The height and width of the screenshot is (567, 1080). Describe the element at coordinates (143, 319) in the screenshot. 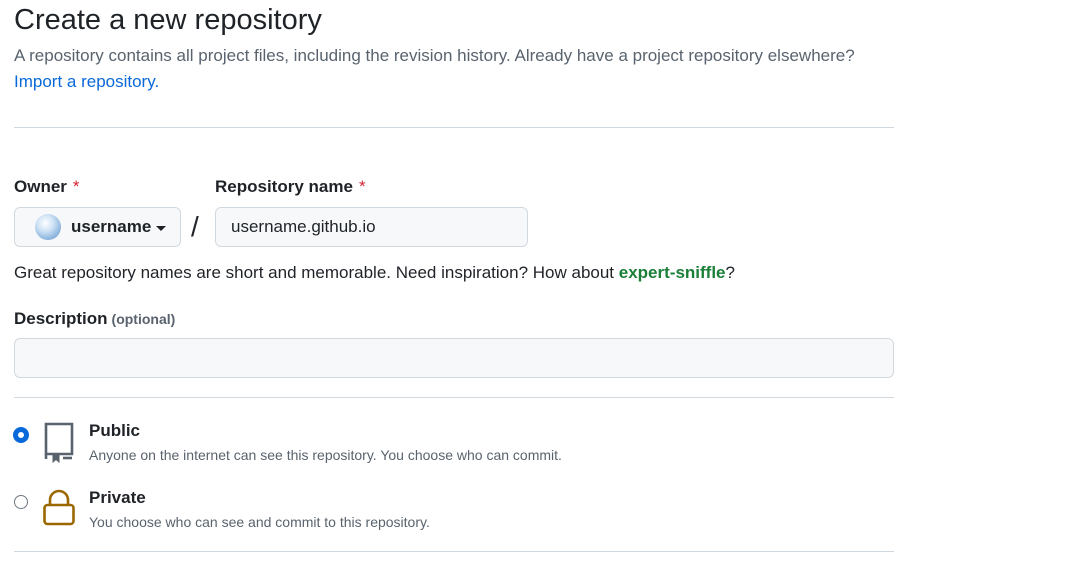

I see `optional-tag: (optional)` at that location.